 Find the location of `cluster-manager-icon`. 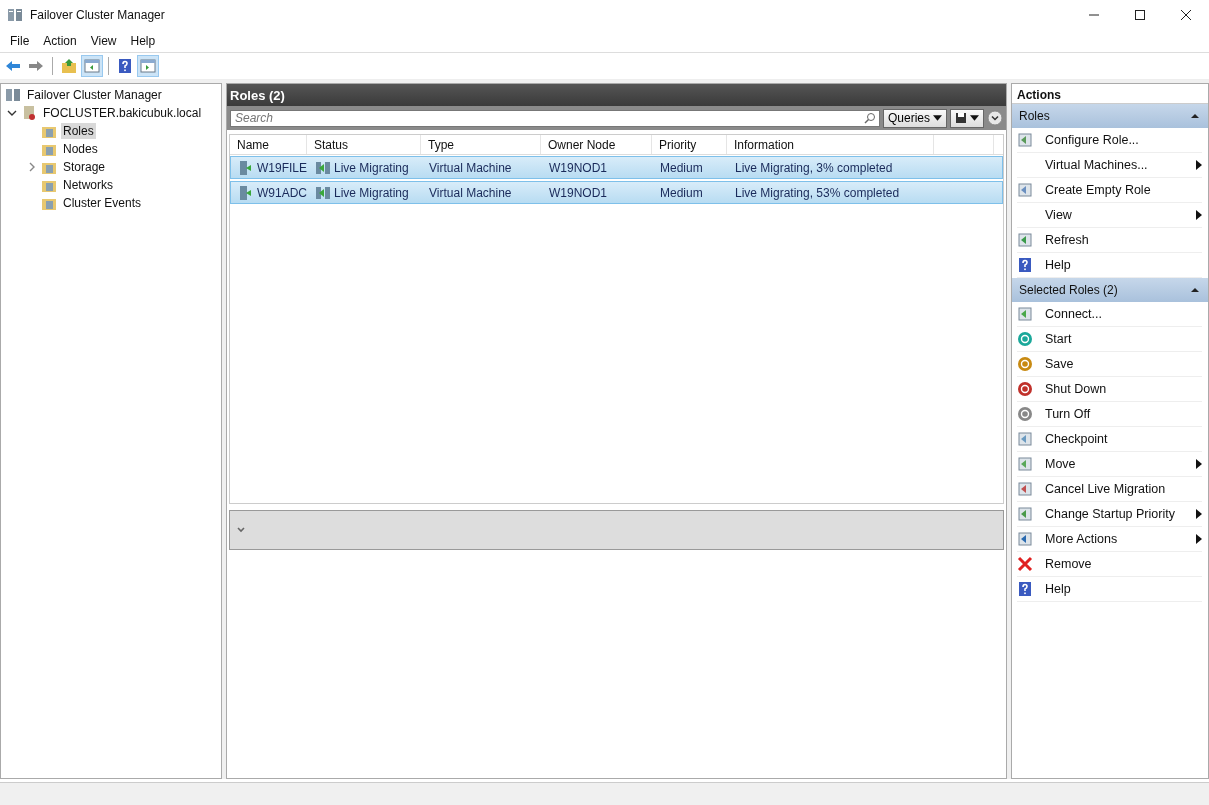

cluster-manager-icon is located at coordinates (13, 95).